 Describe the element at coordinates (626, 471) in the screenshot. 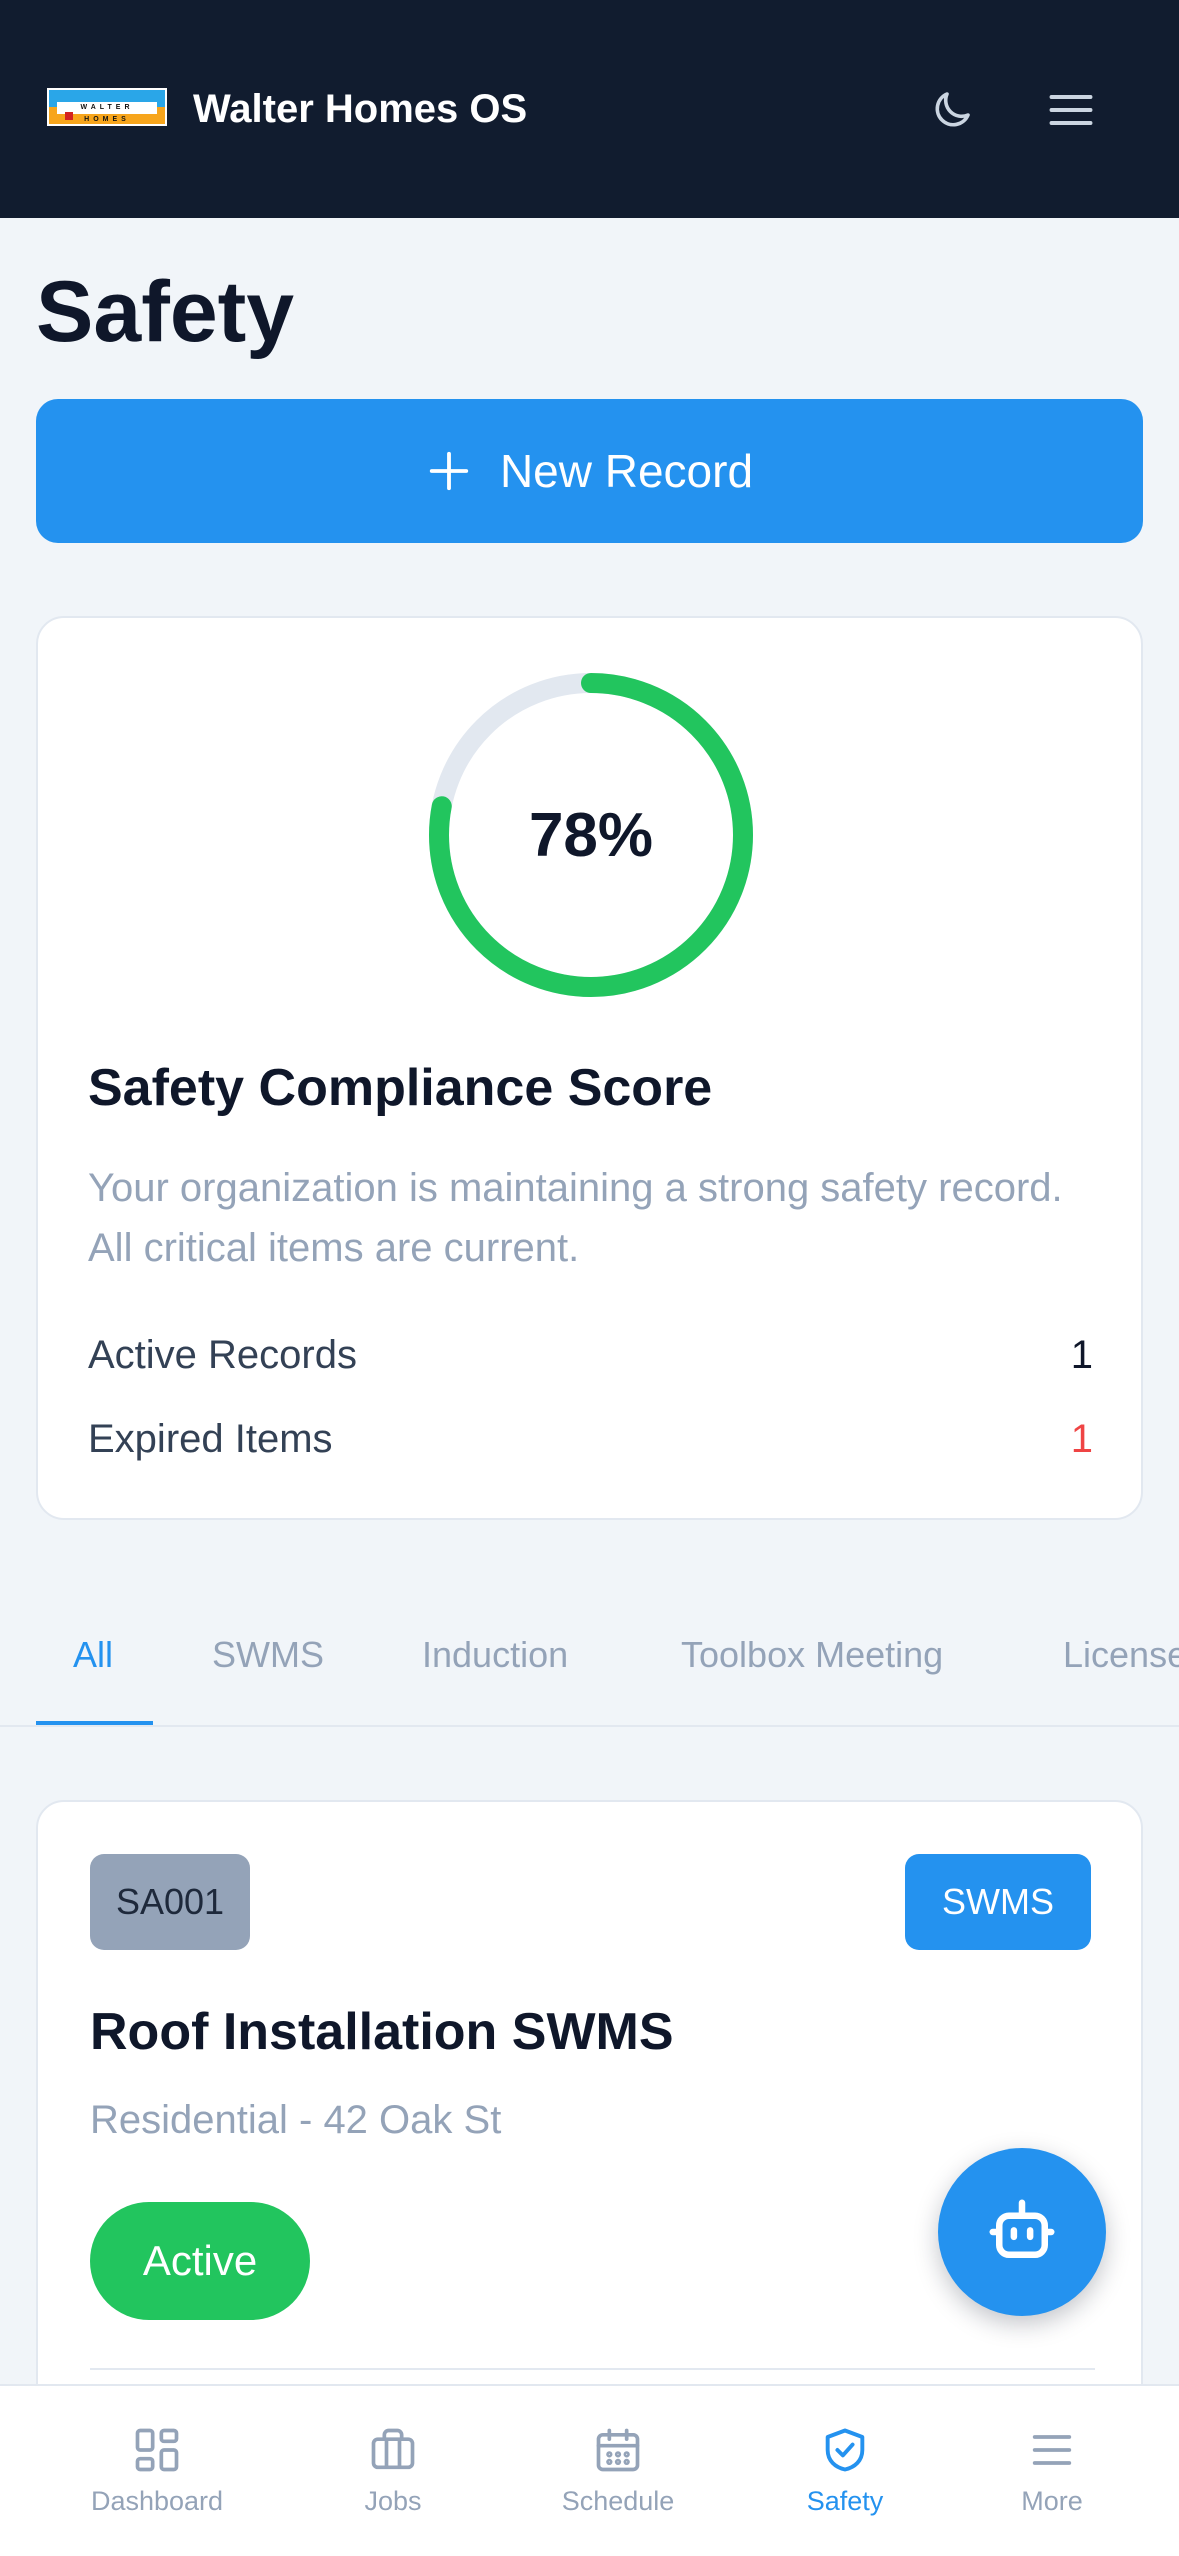

I see `new-record-label: New Record` at that location.